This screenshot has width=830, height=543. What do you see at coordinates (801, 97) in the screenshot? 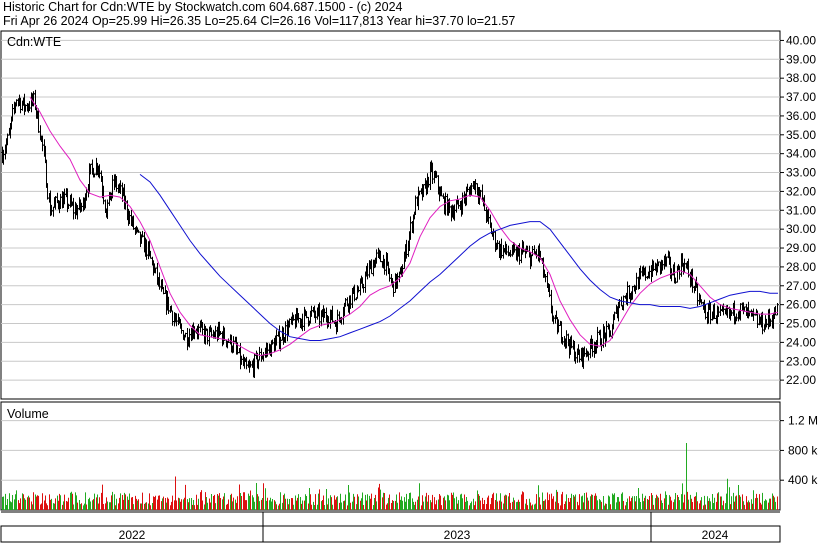
I see `price-tick-label: 37.00` at bounding box center [801, 97].